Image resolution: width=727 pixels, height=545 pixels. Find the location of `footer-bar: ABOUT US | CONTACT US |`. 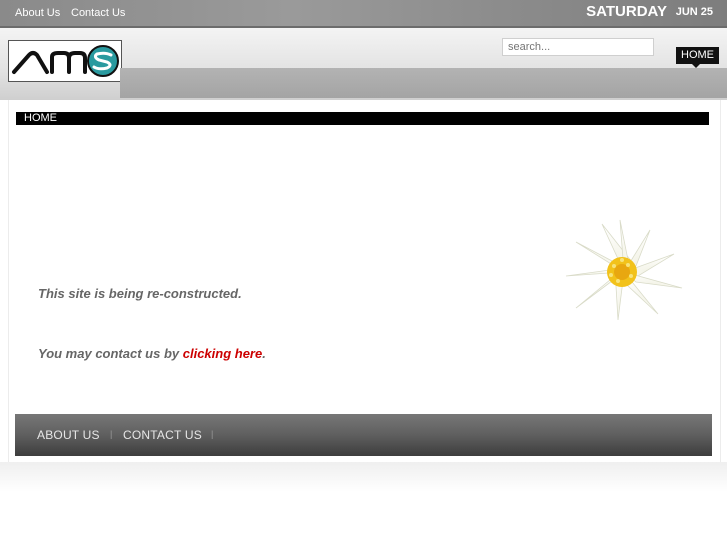

footer-bar: ABOUT US | CONTACT US | is located at coordinates (363, 435).